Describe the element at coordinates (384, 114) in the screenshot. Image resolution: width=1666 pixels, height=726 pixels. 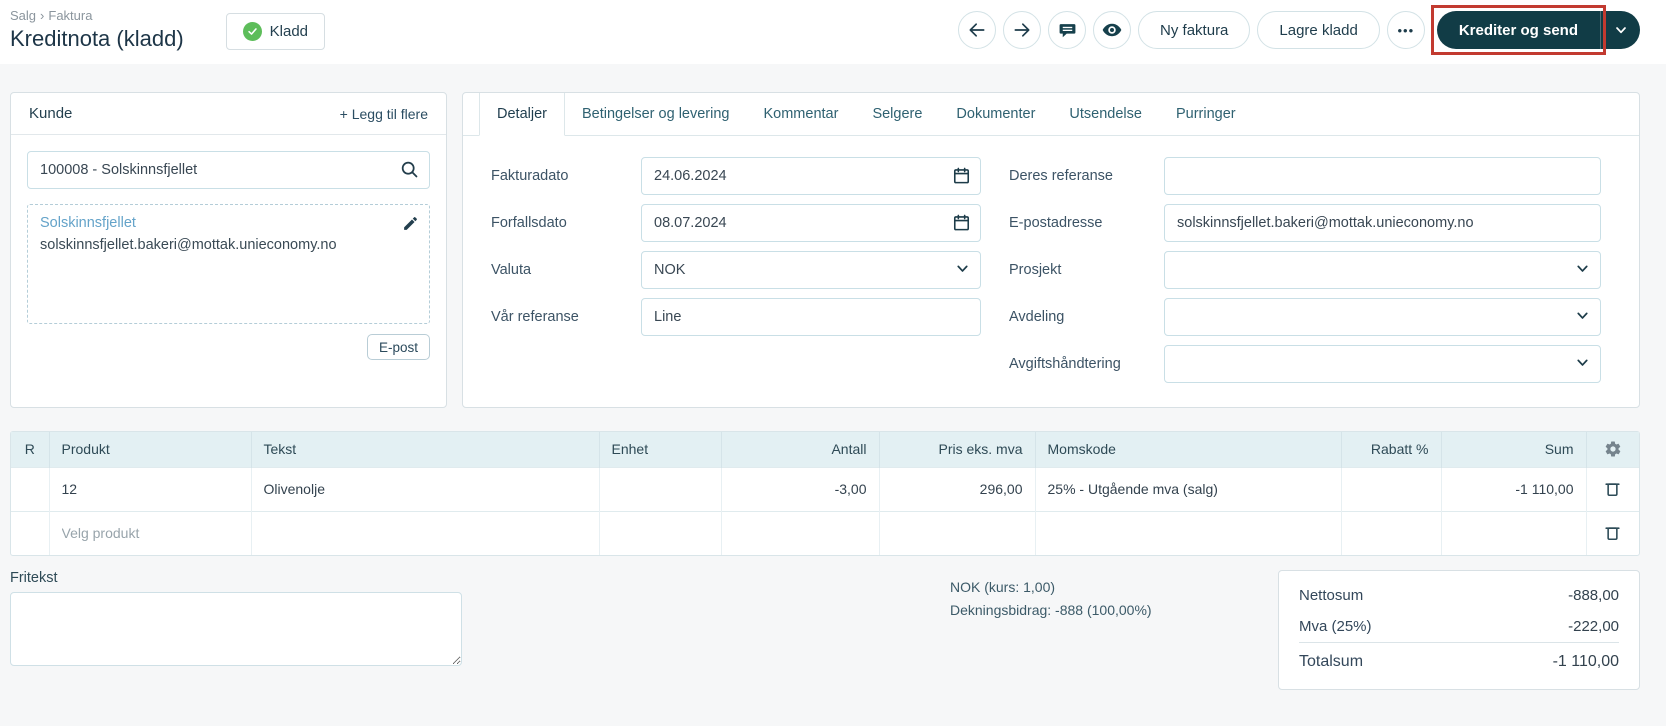
I see `add-more-customers-link: + Legg til flere` at that location.